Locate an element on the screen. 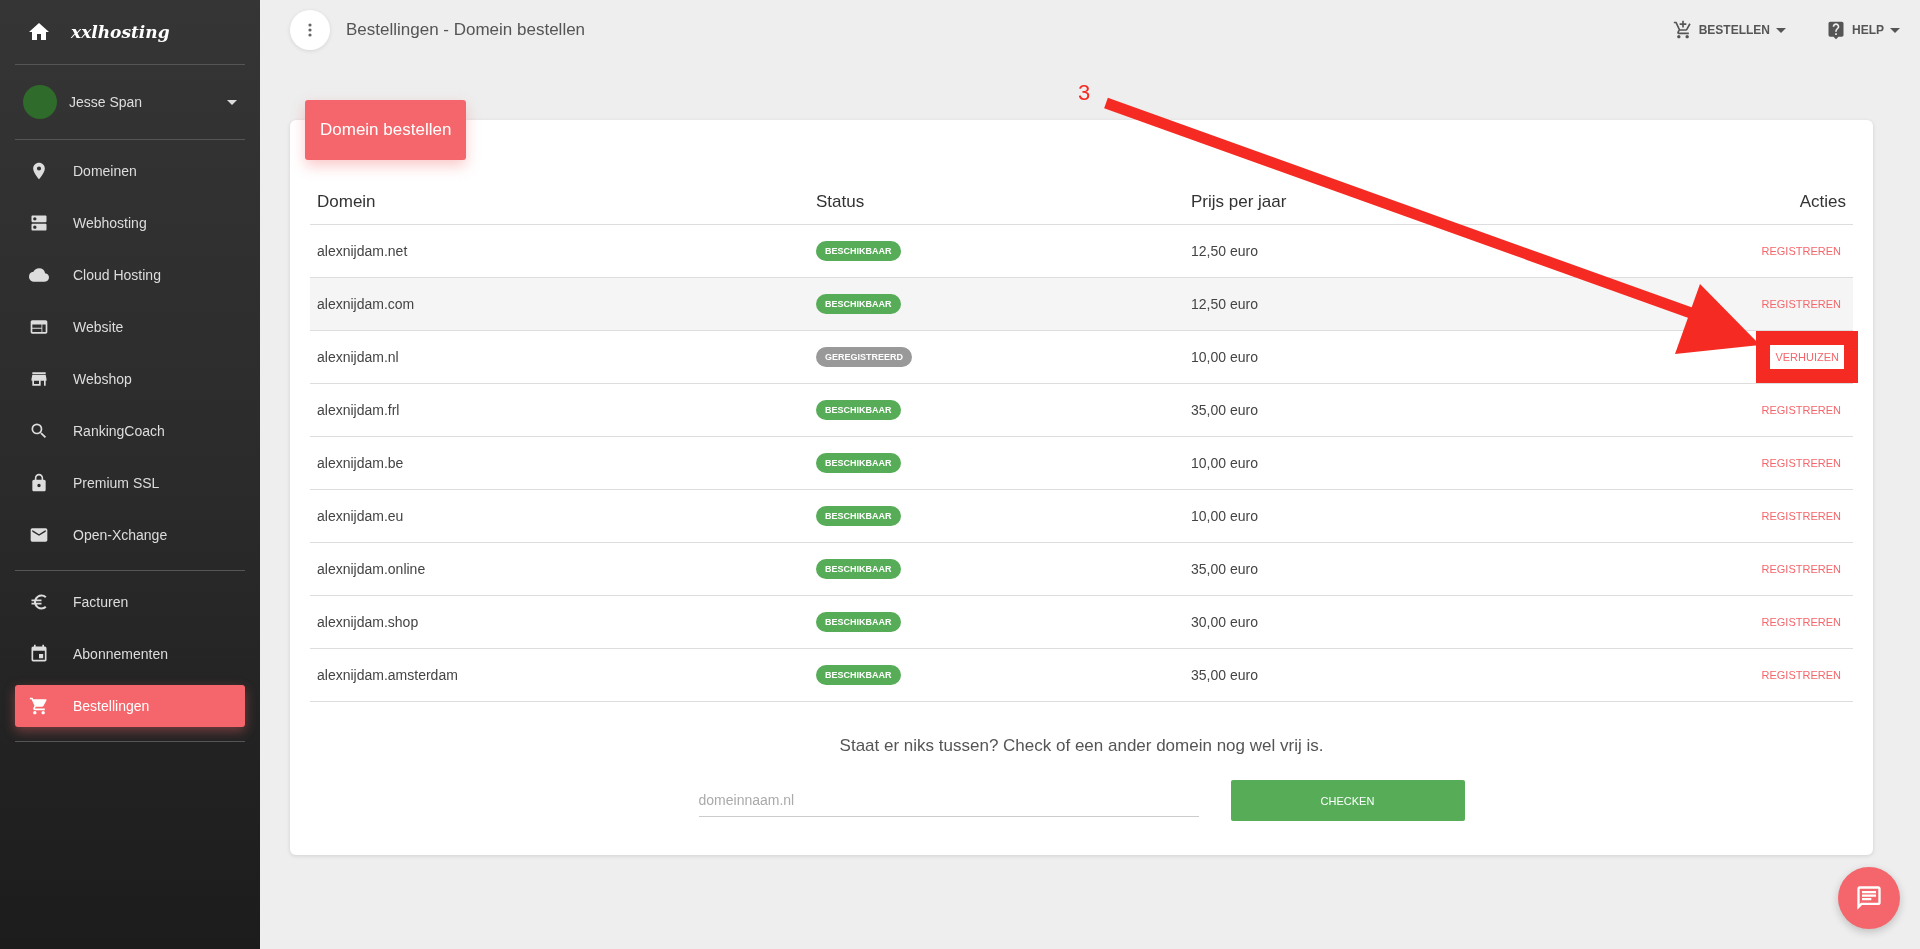 The width and height of the screenshot is (1920, 949). more-icon is located at coordinates (310, 30).